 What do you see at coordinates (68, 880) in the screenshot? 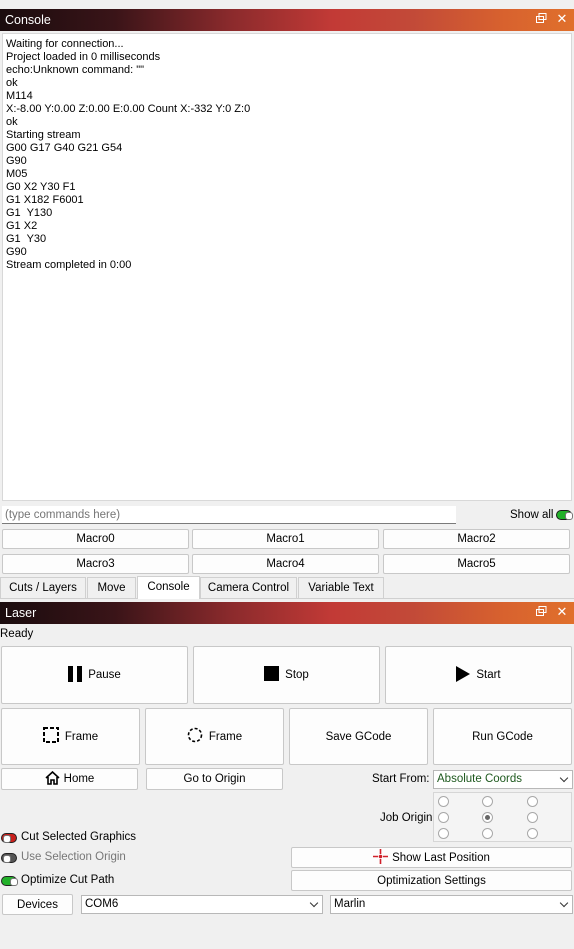
I see `optimize-cut-path-label: Optimize Cut Path` at bounding box center [68, 880].